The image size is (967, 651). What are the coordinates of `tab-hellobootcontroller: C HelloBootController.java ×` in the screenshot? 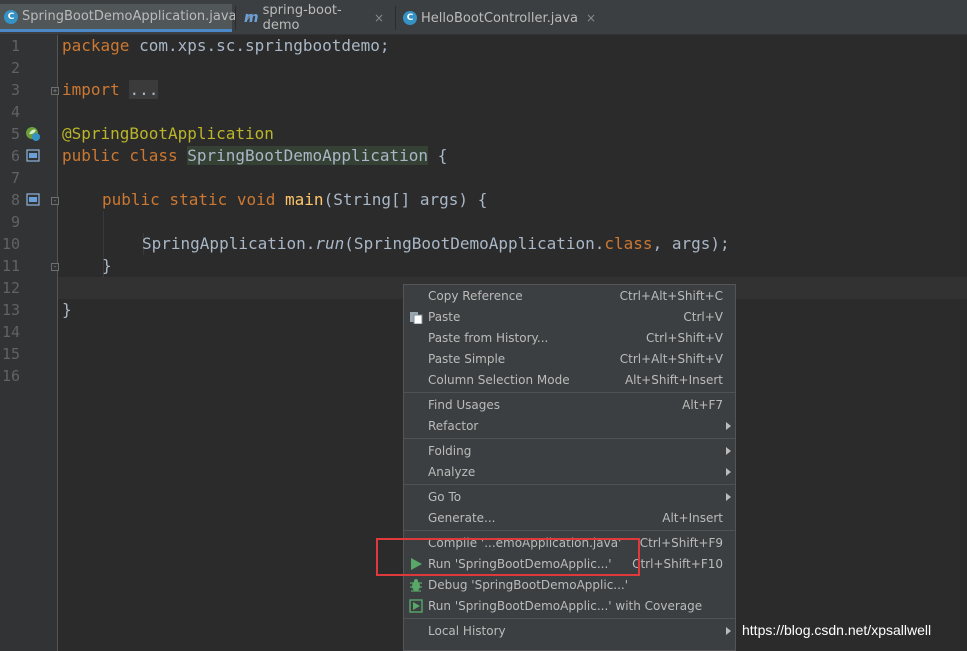 It's located at (497, 18).